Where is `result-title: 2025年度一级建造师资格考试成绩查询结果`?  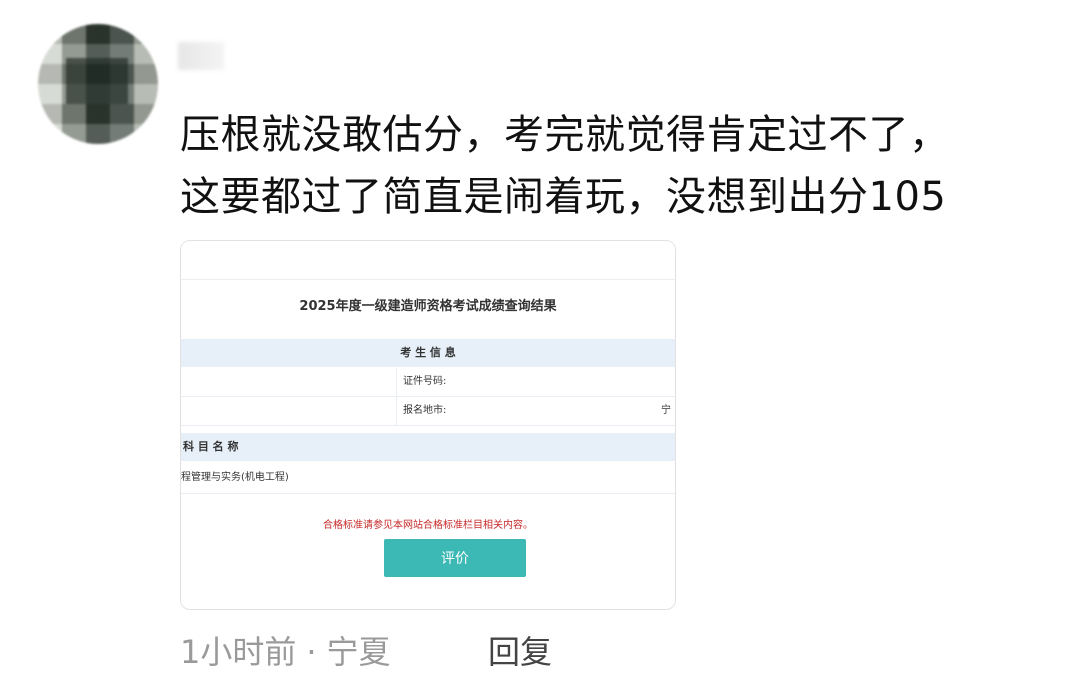
result-title: 2025年度一级建造师资格考试成绩查询结果 is located at coordinates (428, 306).